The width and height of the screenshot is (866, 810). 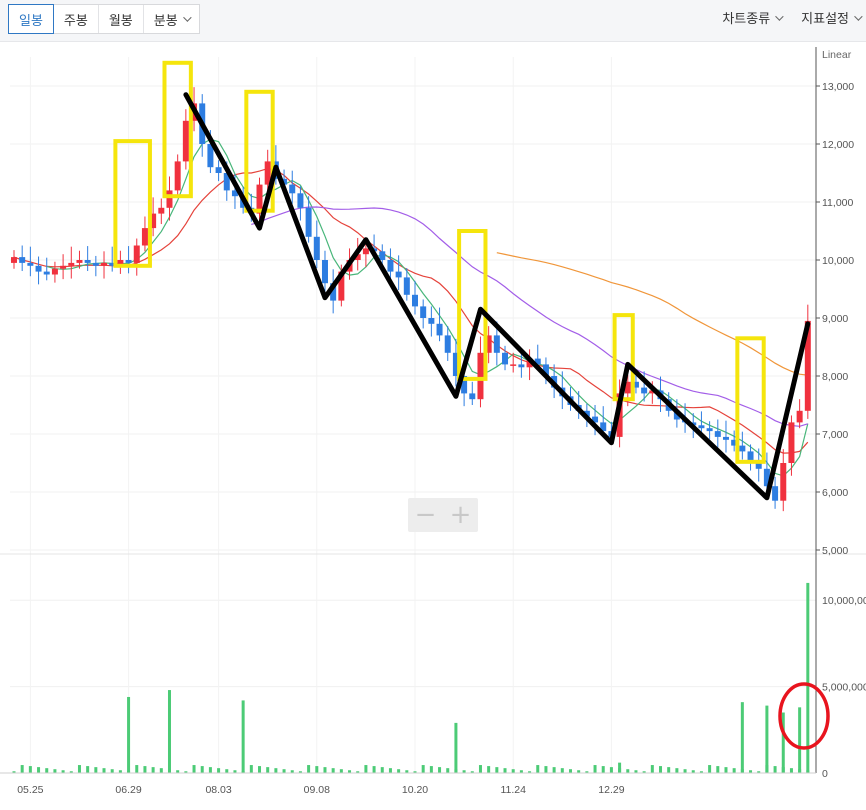 I want to click on volume-highlight-circle, so click(x=804, y=716).